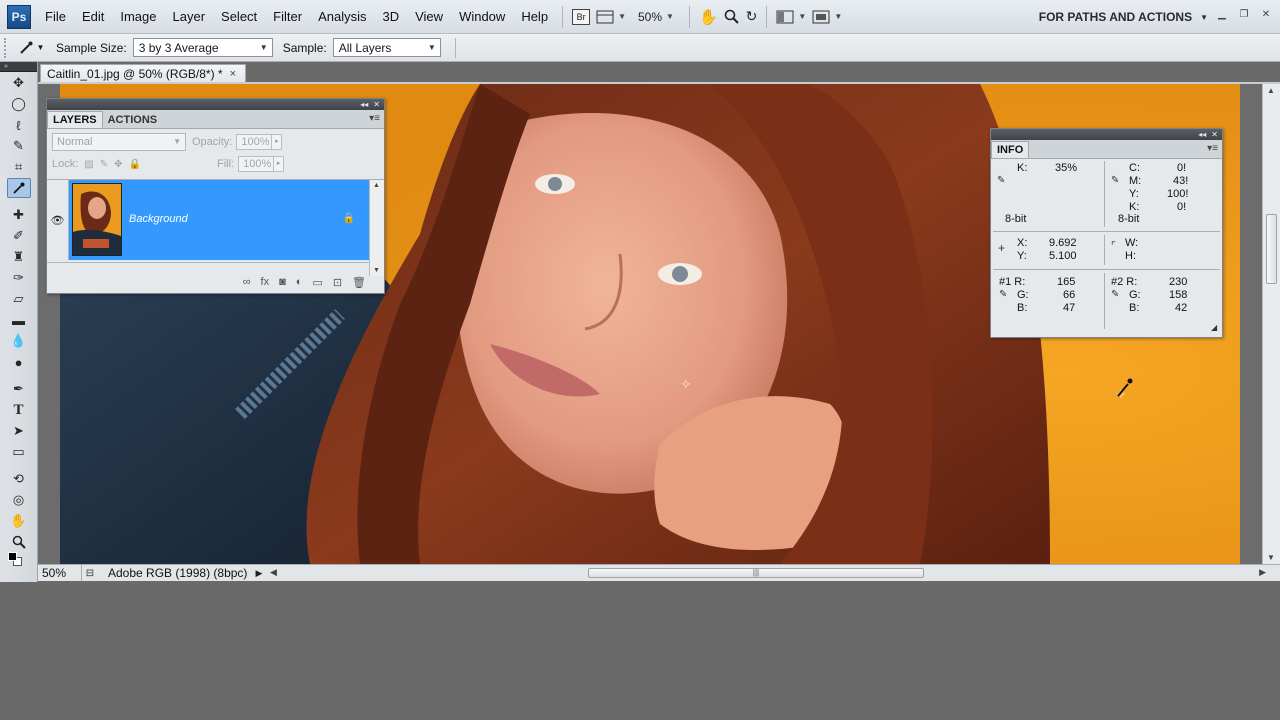 This screenshot has height=720, width=1280. Describe the element at coordinates (752, 17) in the screenshot. I see `rotate-view-button: ↻` at that location.